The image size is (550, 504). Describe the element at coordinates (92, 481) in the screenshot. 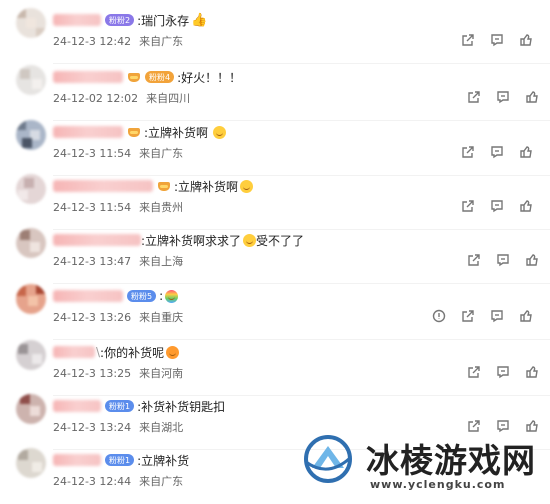

I see `comment-time: 24-12-3 12:44` at that location.